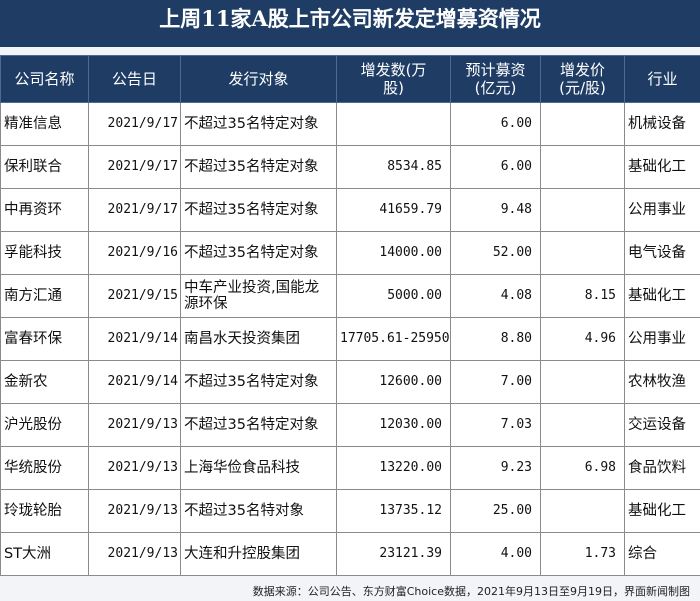  I want to click on table-row: 金新农 2021/9/14 不超过35名特定对象 12600.00 7.00 农林牧渔, so click(350, 382).